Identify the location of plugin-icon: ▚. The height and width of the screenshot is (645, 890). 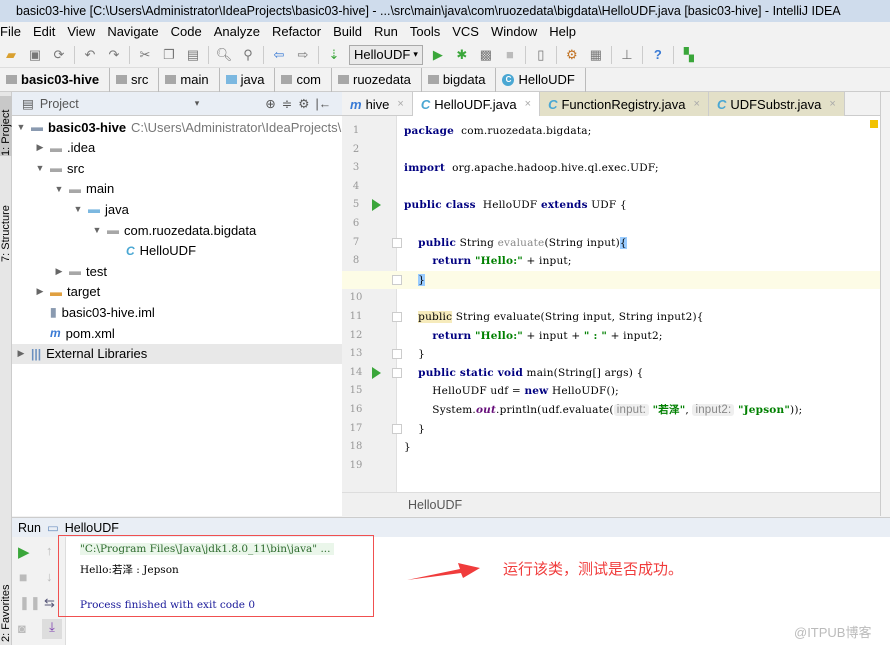
(689, 55).